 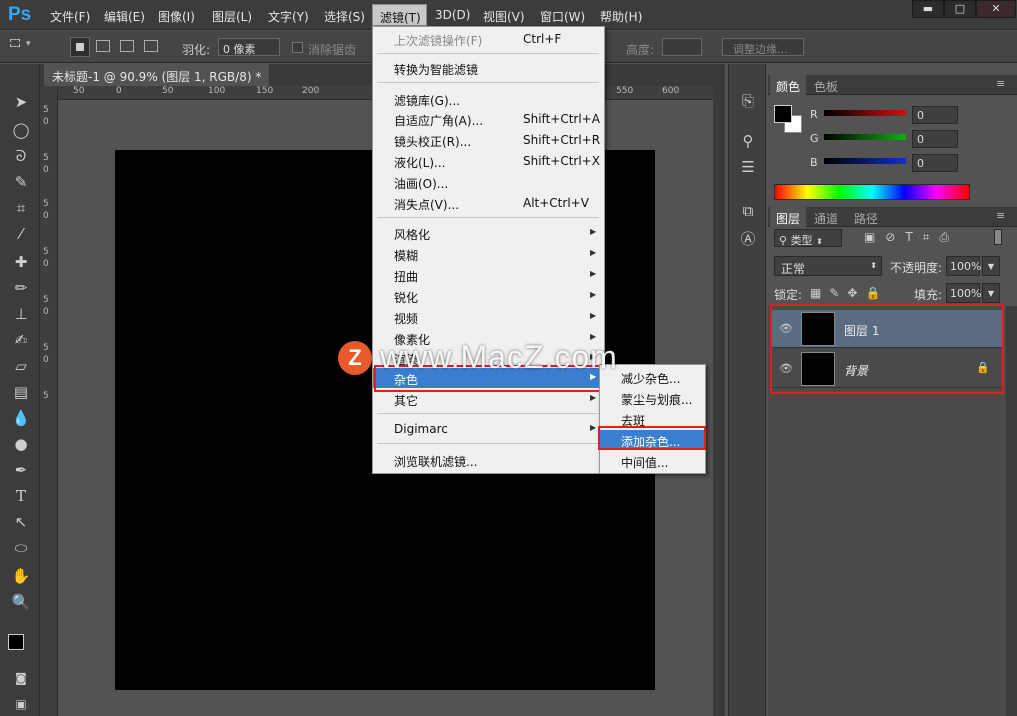 What do you see at coordinates (21, 496) in the screenshot?
I see `type-tool-icon: T` at bounding box center [21, 496].